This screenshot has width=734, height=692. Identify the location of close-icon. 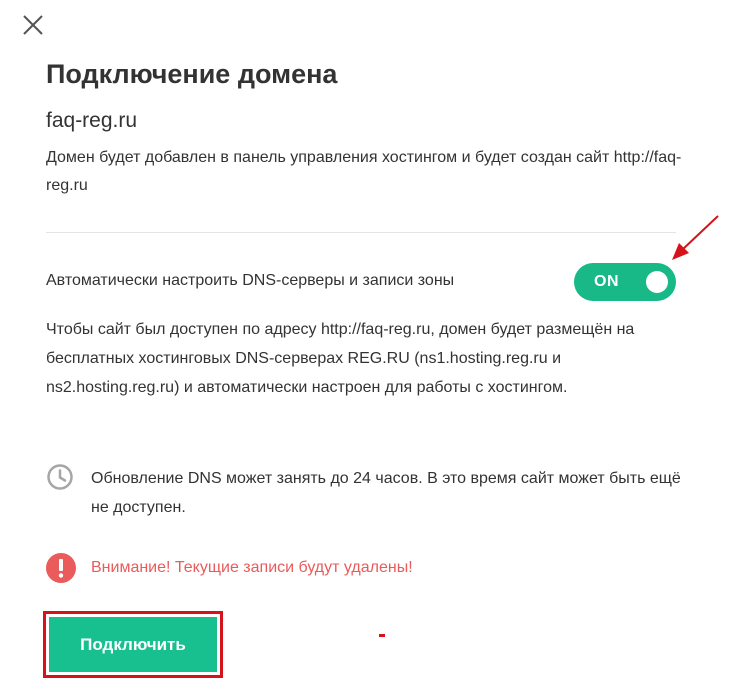
(33, 25).